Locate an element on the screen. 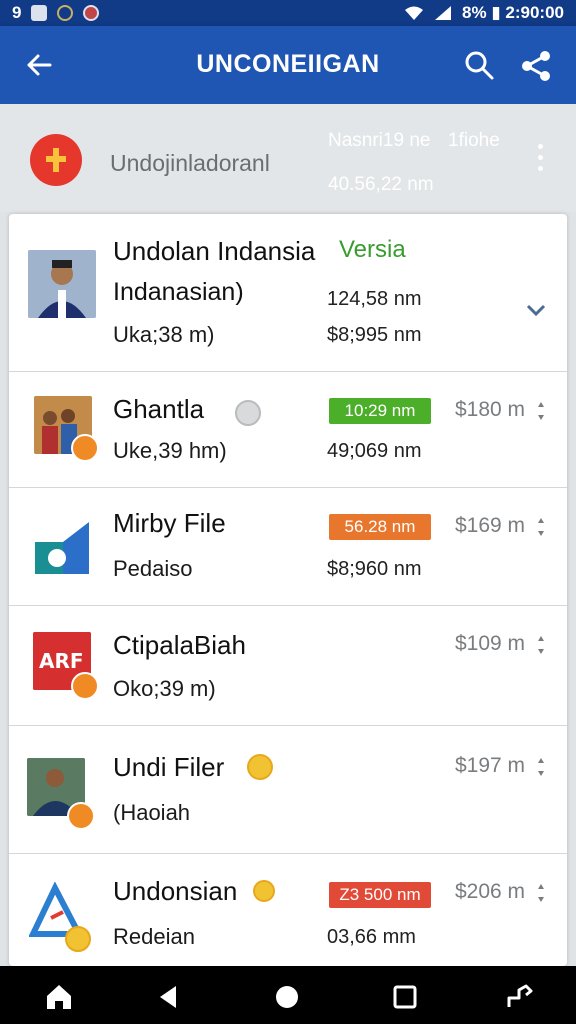 Image resolution: width=576 pixels, height=1024 pixels. item-title: Undolan Indansia is located at coordinates (214, 251).